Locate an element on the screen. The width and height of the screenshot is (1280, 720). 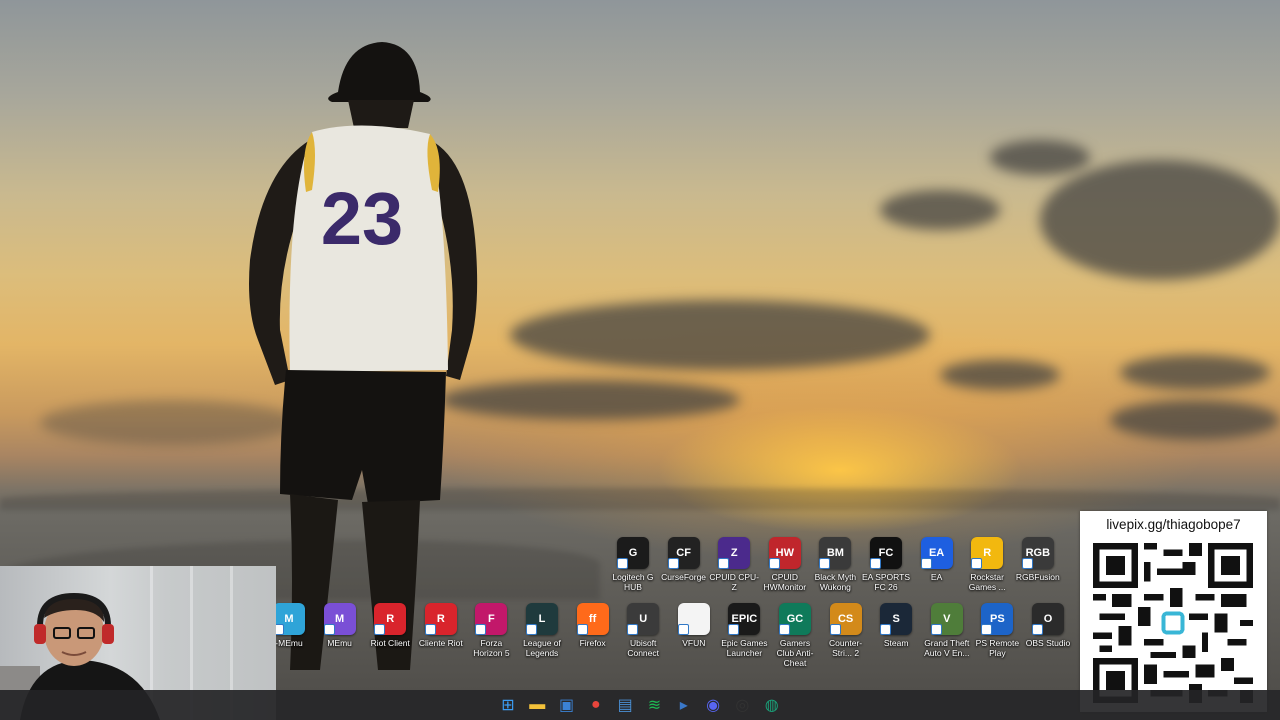
desktop-shortcut-rgbfusion: RGB RGBFusion is located at coordinates (1038, 559).